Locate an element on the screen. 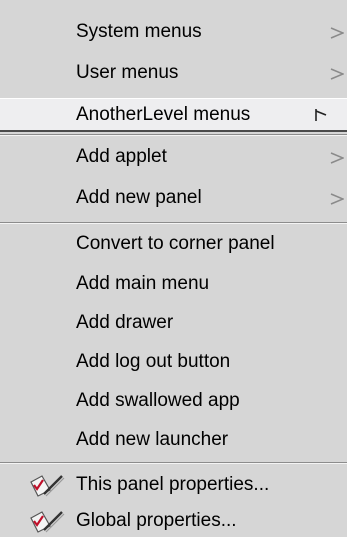 Image resolution: width=347 pixels, height=537 pixels. menu-item-label: System menus is located at coordinates (139, 31).